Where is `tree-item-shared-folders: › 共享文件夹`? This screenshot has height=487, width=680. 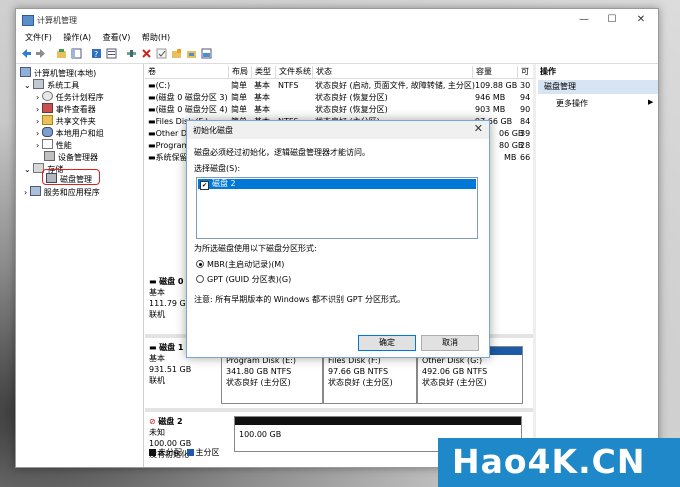 tree-item-shared-folders: › 共享文件夹 is located at coordinates (66, 121).